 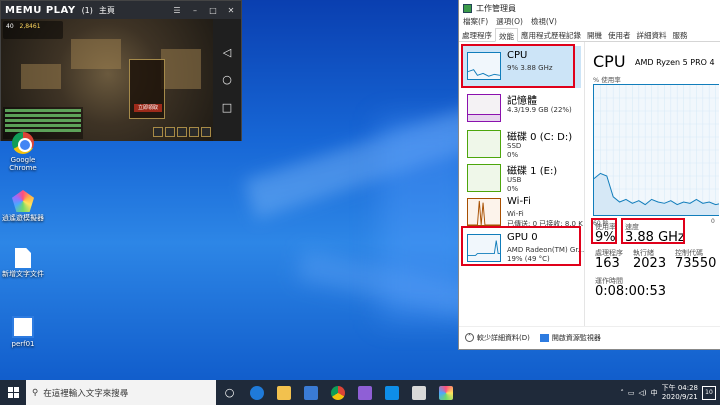 I want to click on task-manager-footer: ˄ 較少詳細資料(D) 開啟資源監視器, so click(x=589, y=337).